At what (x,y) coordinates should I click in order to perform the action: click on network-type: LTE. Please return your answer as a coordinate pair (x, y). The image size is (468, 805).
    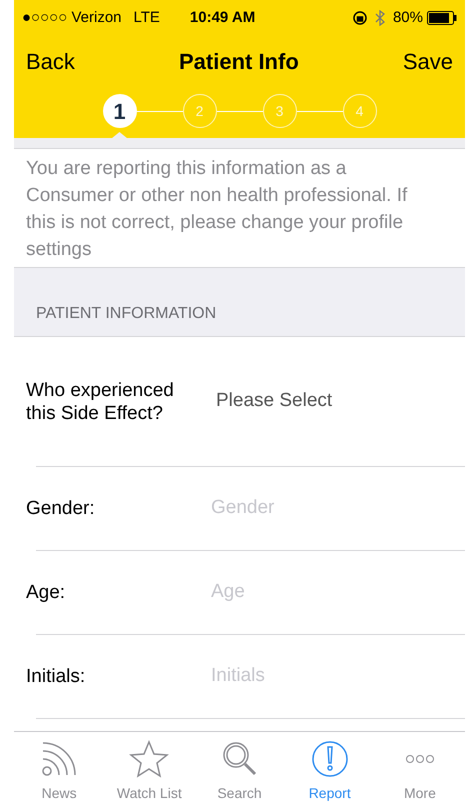
    Looking at the image, I should click on (147, 18).